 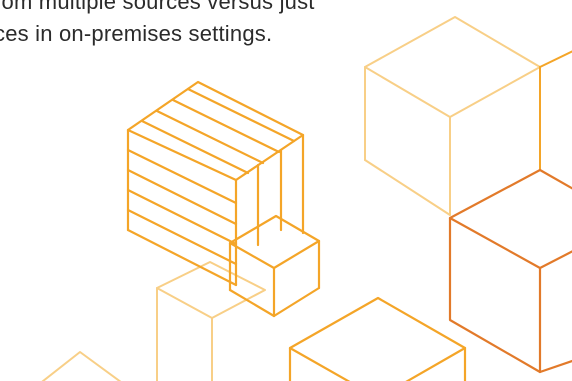 What do you see at coordinates (510, 271) in the screenshot?
I see `dark-cube-icon` at bounding box center [510, 271].